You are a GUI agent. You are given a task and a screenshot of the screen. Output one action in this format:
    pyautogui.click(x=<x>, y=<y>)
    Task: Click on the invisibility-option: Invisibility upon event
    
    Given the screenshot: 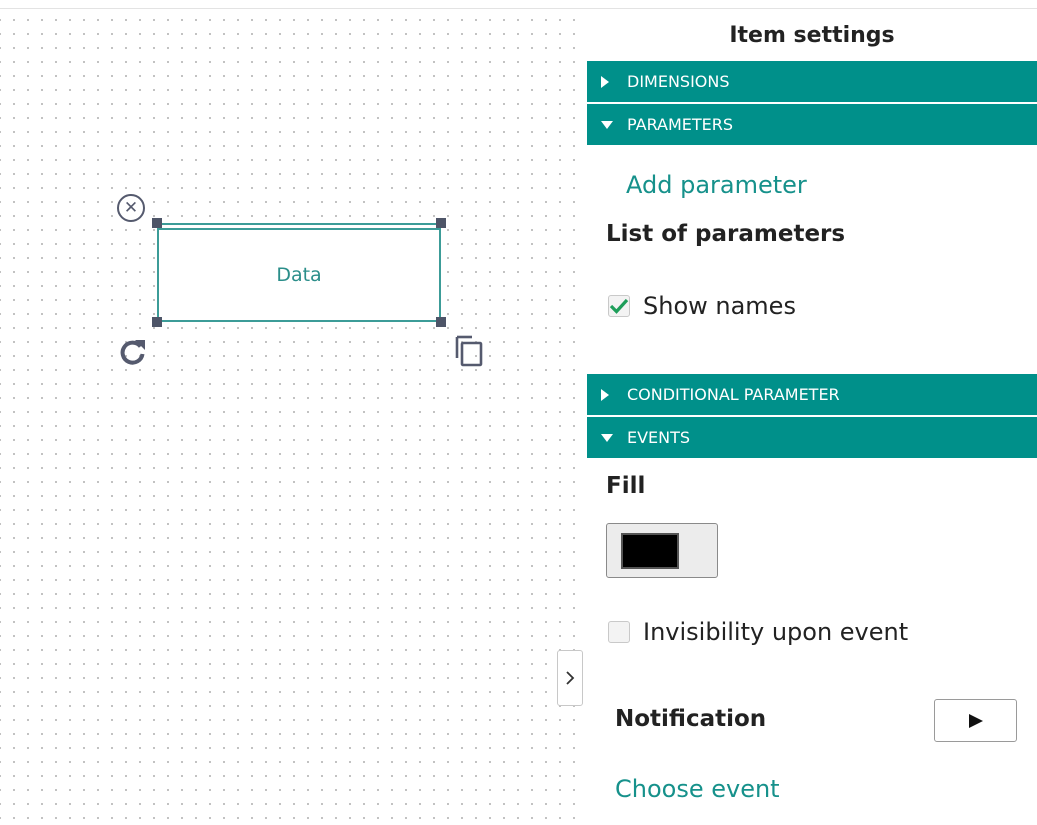 What is the action you would take?
    pyautogui.click(x=758, y=632)
    